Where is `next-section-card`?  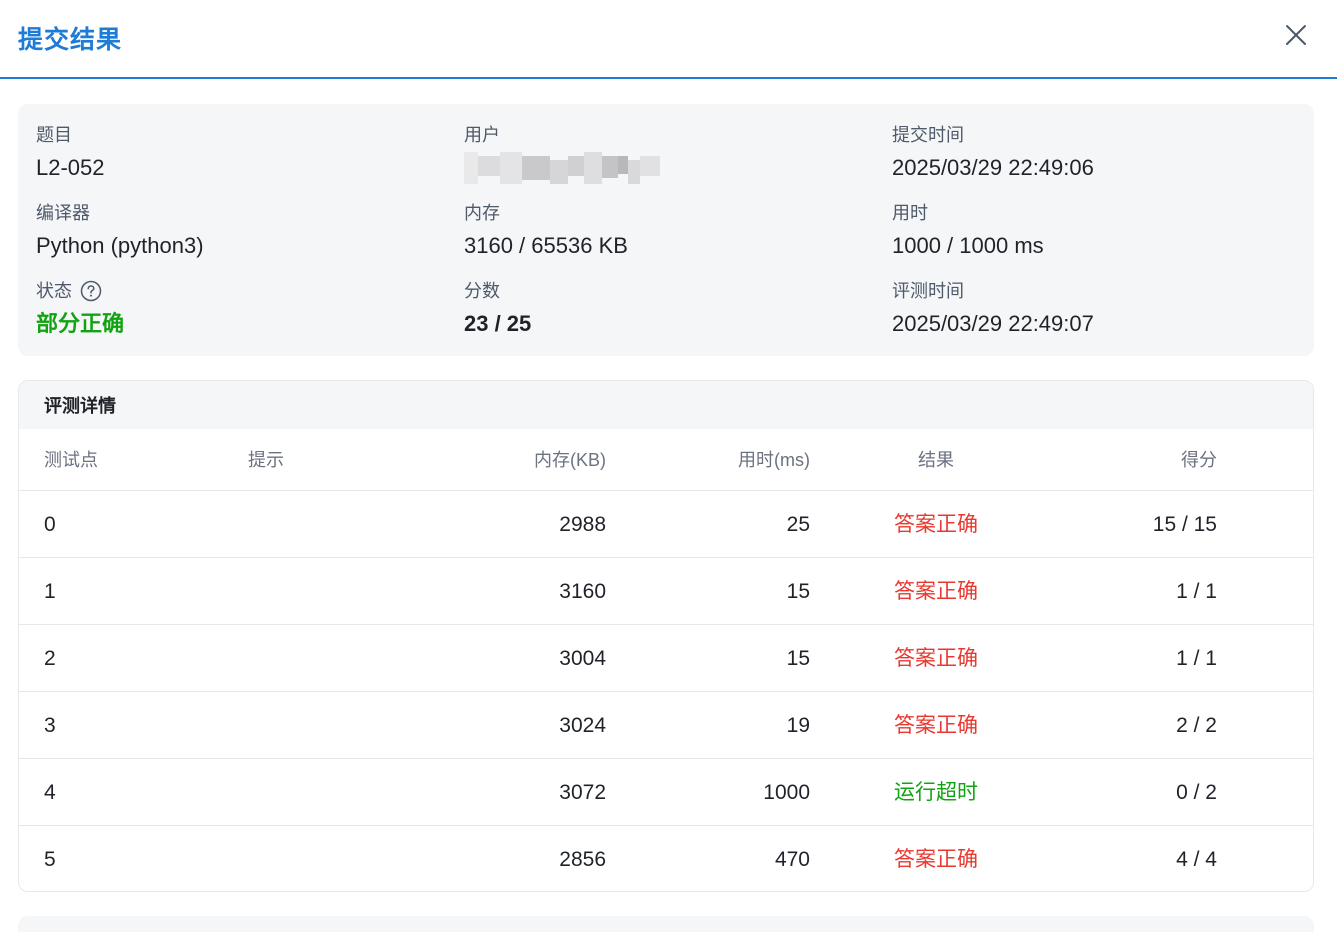
next-section-card is located at coordinates (666, 924).